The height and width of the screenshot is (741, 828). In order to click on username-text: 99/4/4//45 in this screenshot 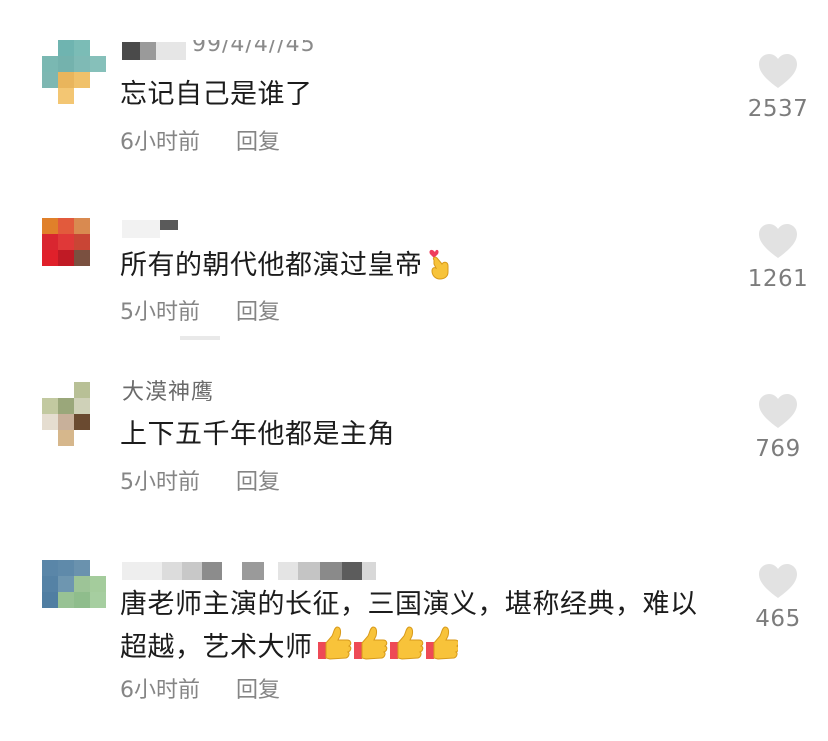, I will do `click(254, 48)`.